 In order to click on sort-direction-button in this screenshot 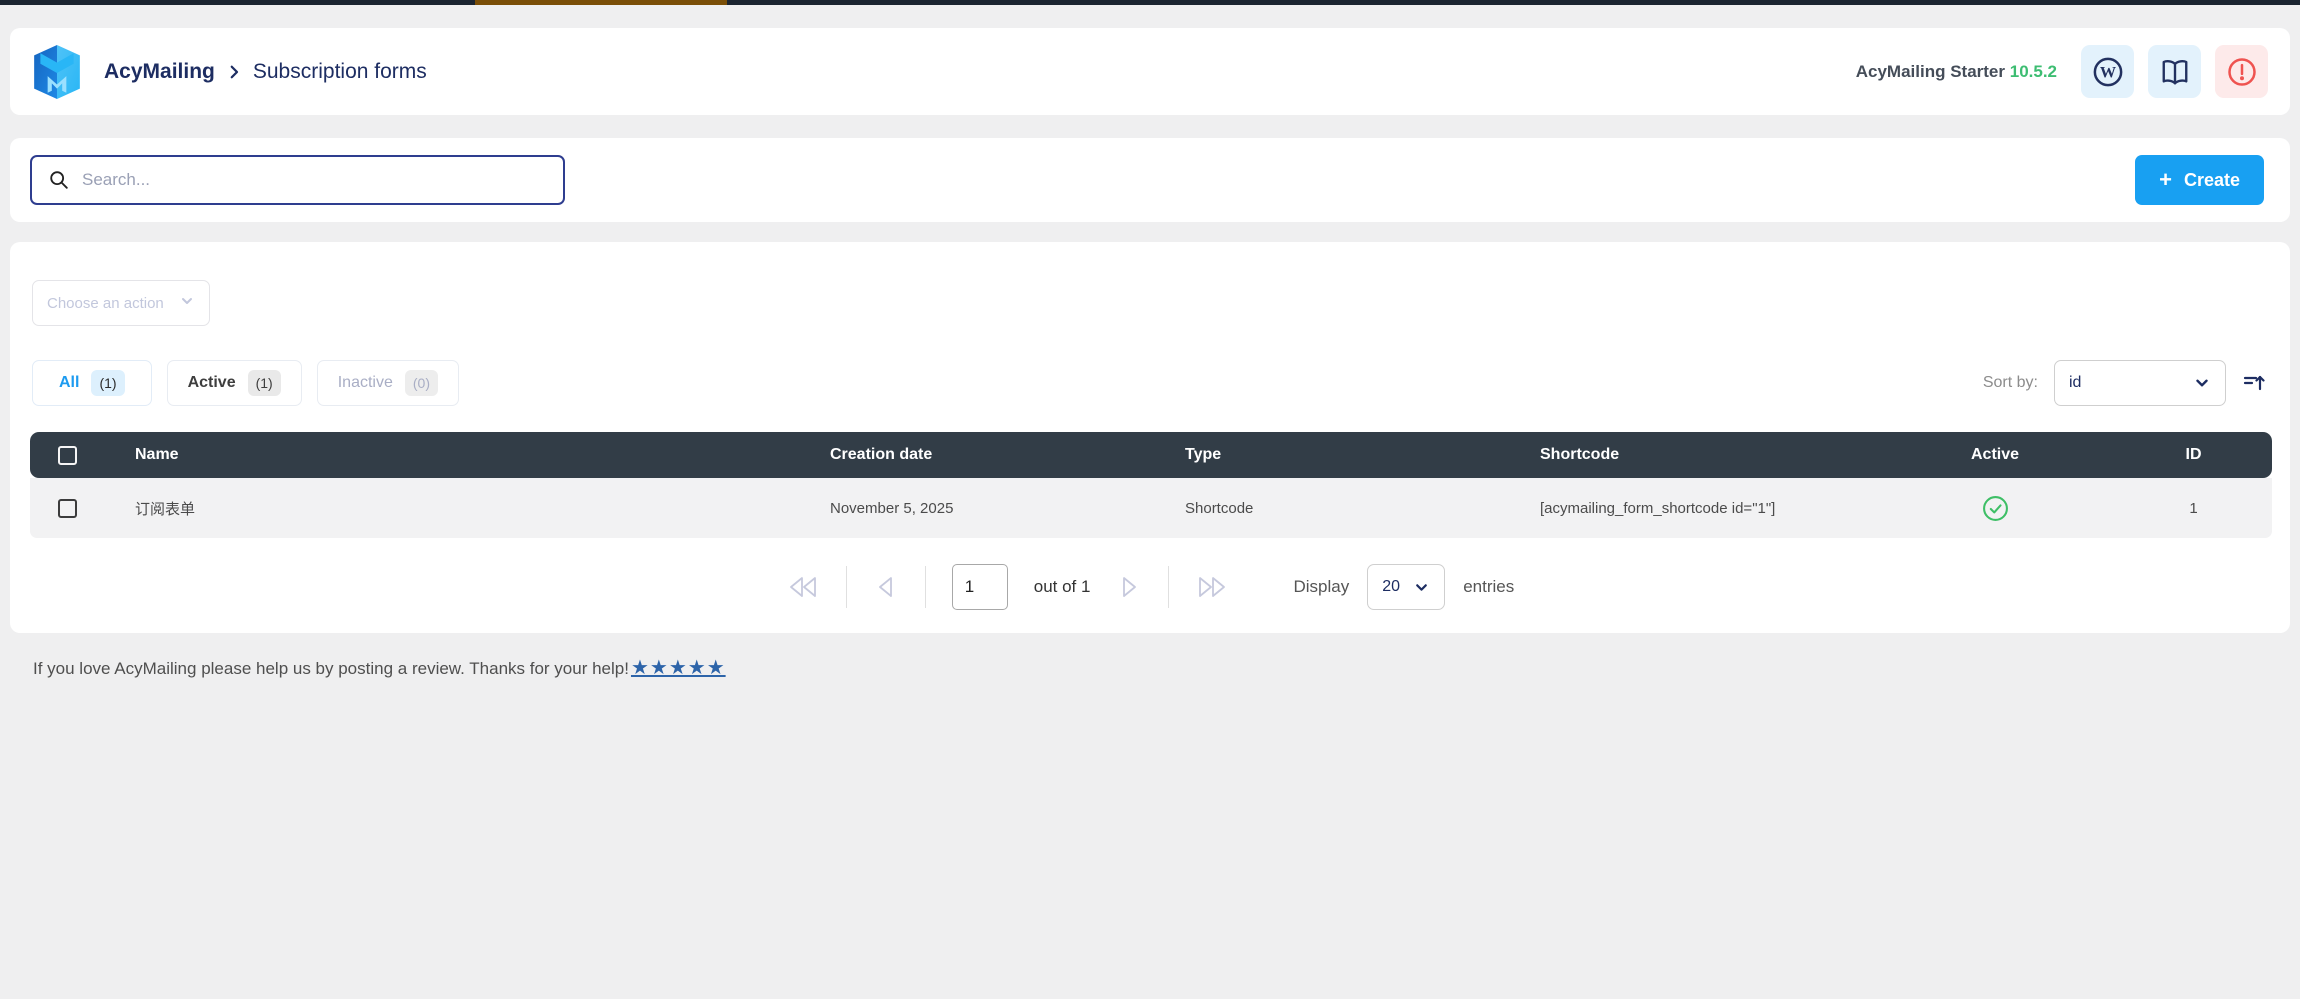, I will do `click(2254, 383)`.